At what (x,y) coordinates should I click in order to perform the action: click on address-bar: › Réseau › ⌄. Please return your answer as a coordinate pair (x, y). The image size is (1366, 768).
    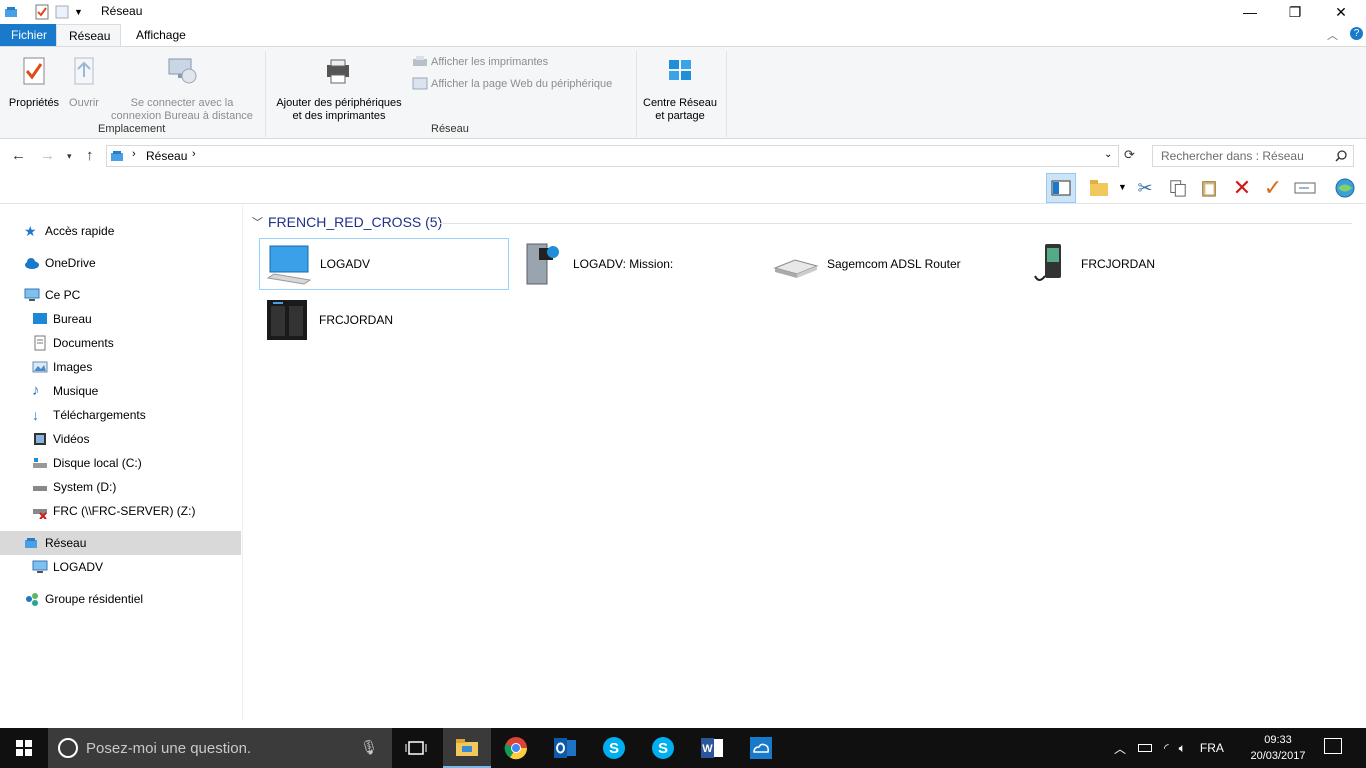
    Looking at the image, I should click on (612, 156).